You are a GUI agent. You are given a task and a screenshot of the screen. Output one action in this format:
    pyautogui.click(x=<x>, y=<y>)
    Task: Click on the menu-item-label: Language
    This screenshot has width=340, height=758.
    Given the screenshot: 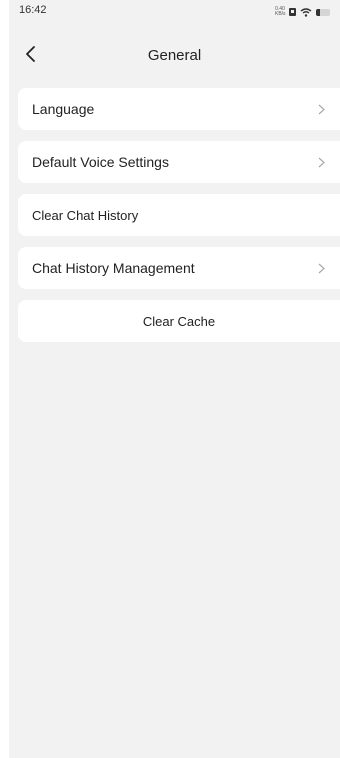 What is the action you would take?
    pyautogui.click(x=63, y=109)
    